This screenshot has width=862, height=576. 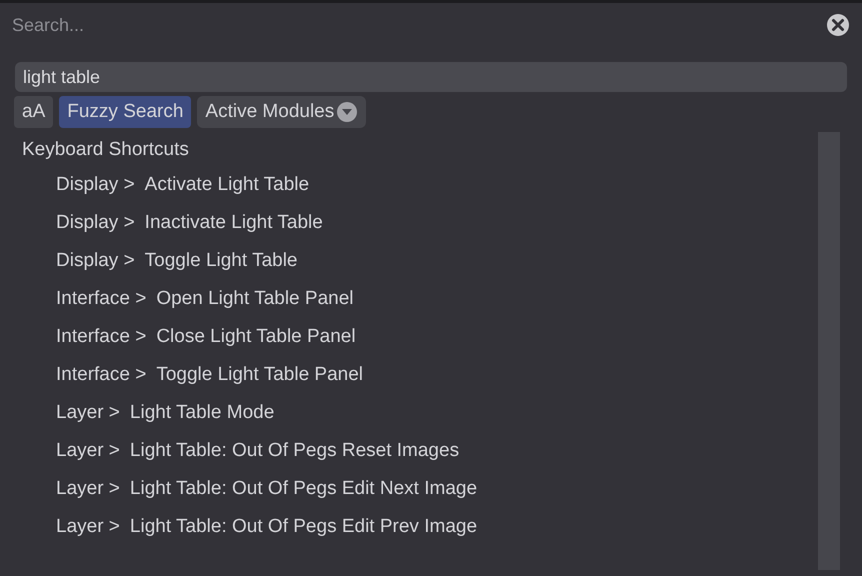 What do you see at coordinates (431, 77) in the screenshot?
I see `query-field: light table` at bounding box center [431, 77].